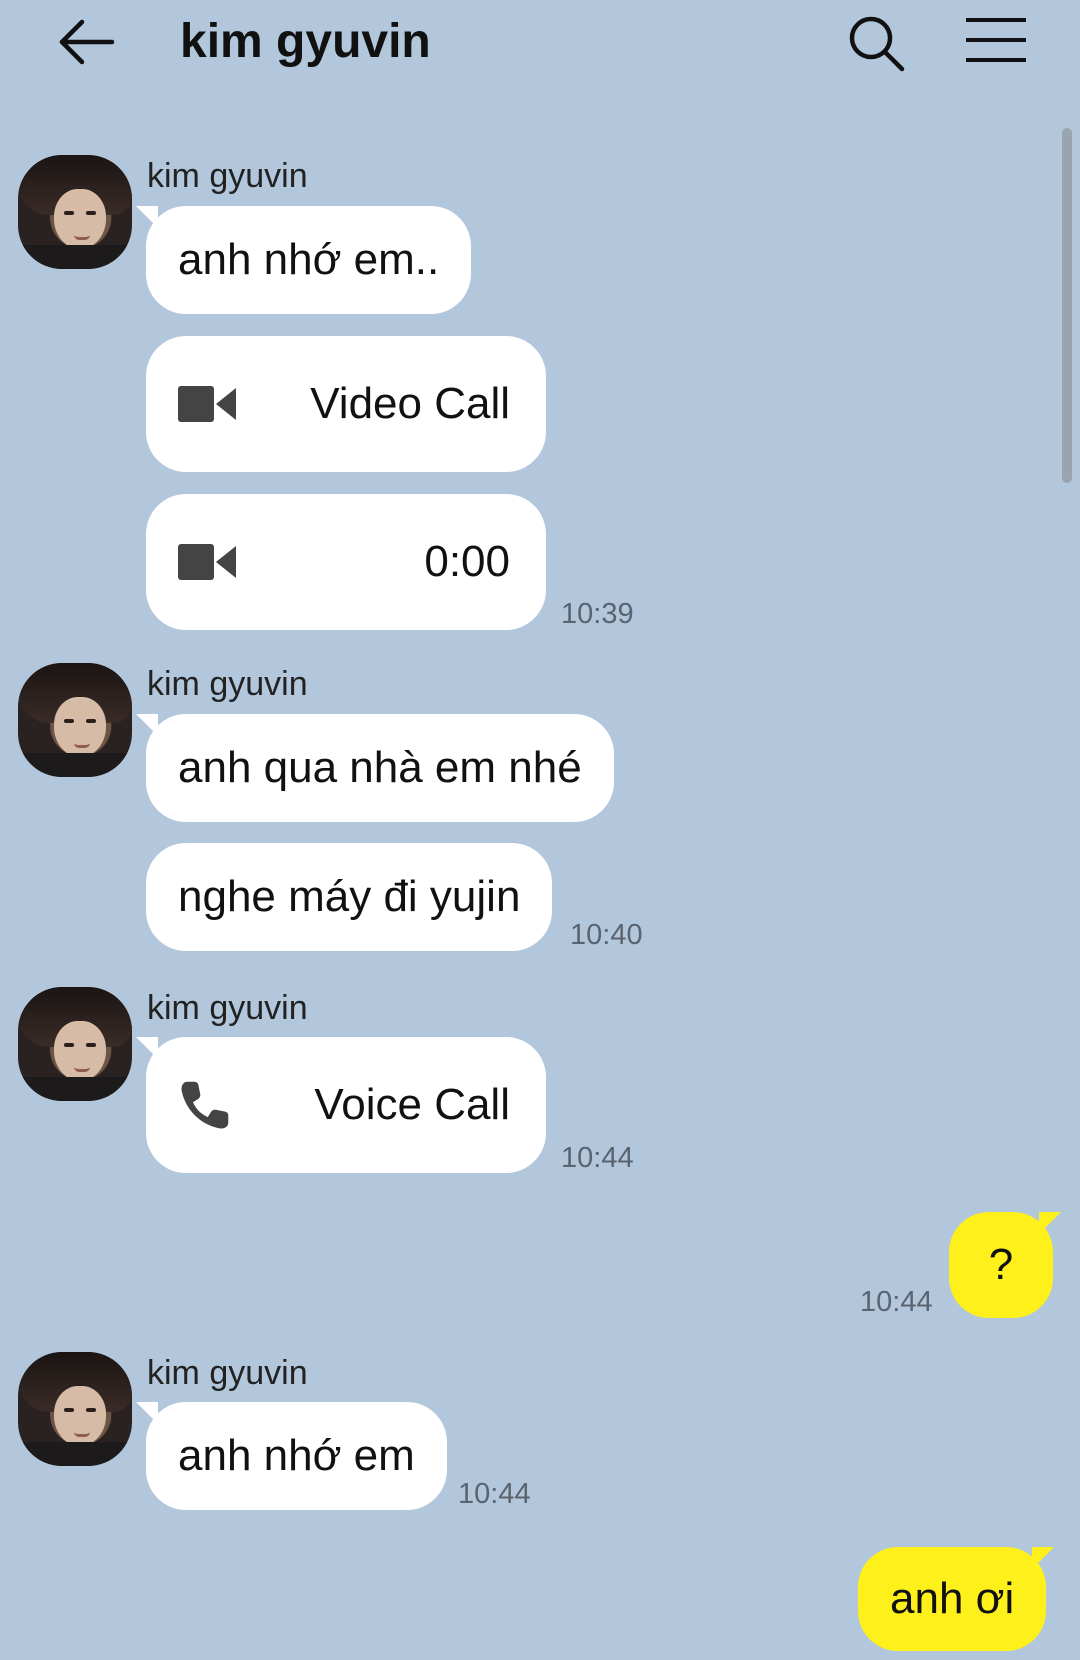 Image resolution: width=1080 pixels, height=1660 pixels. I want to click on voice-call-message: Voice Call, so click(341, 1105).